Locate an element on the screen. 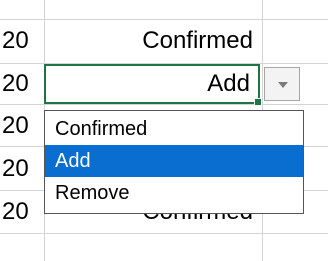 Image resolution: width=328 pixels, height=261 pixels. dropdown-option-add: Add is located at coordinates (174, 161).